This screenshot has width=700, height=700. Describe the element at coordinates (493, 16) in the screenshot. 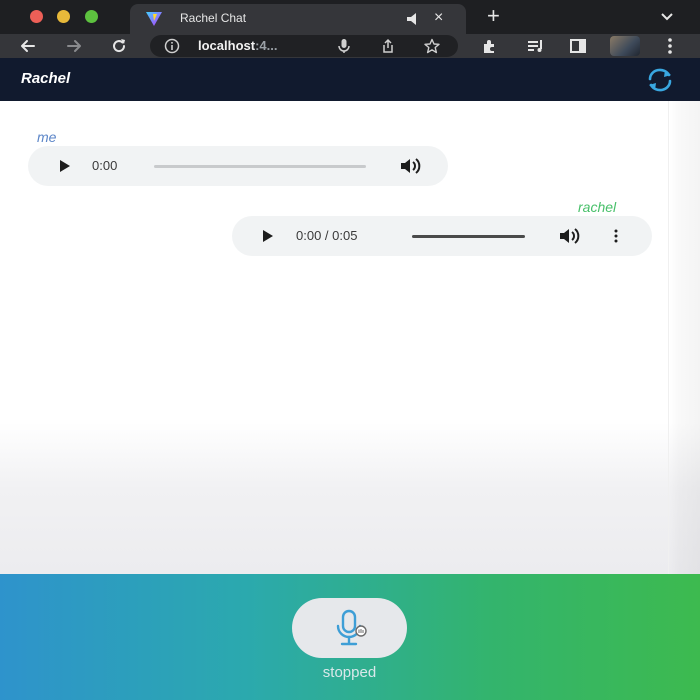

I see `new-tab-button: +` at that location.